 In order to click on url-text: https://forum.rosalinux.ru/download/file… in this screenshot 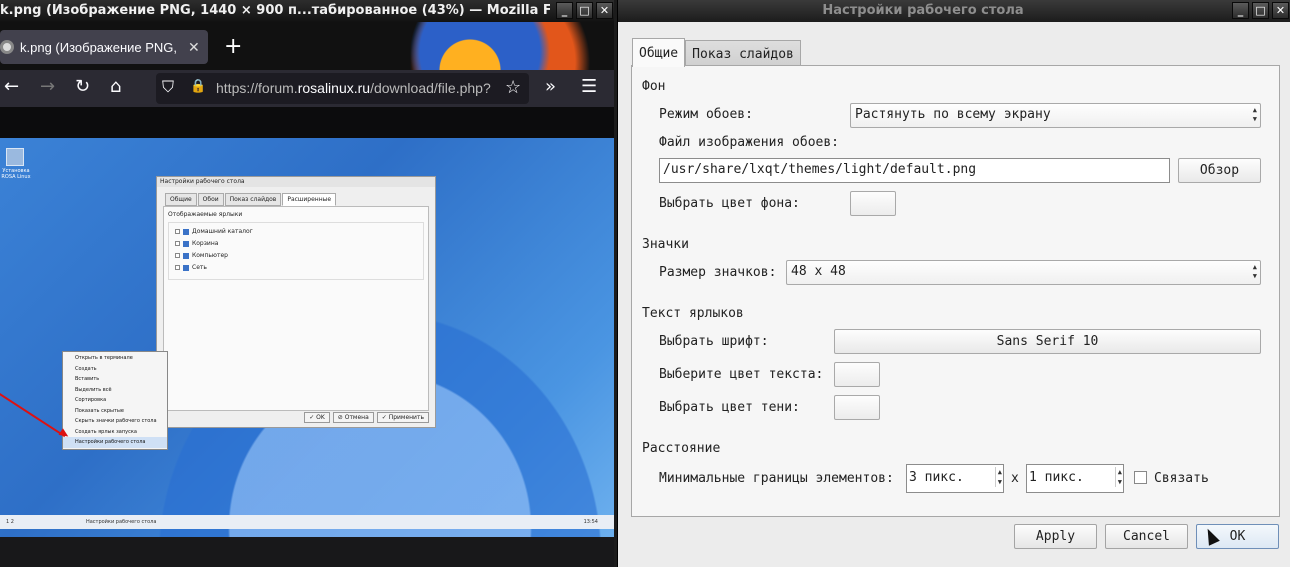, I will do `click(356, 88)`.